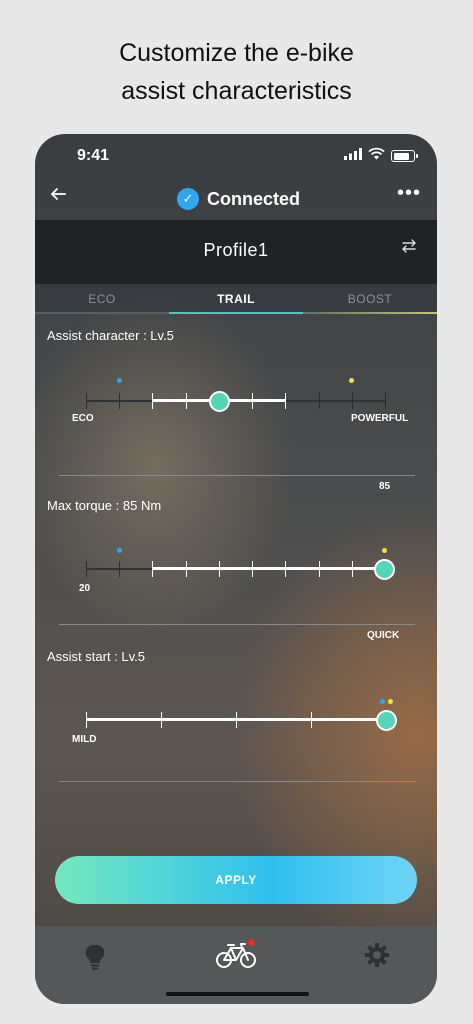 Image resolution: width=473 pixels, height=1024 pixels. I want to click on cellular-signal-icon, so click(353, 154).